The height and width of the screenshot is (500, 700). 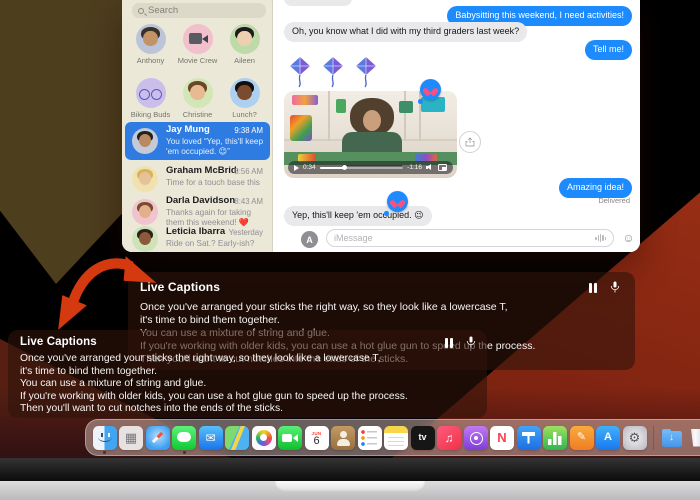 What do you see at coordinates (422, 437) in the screenshot?
I see `dock-app-tv: tv` at bounding box center [422, 437].